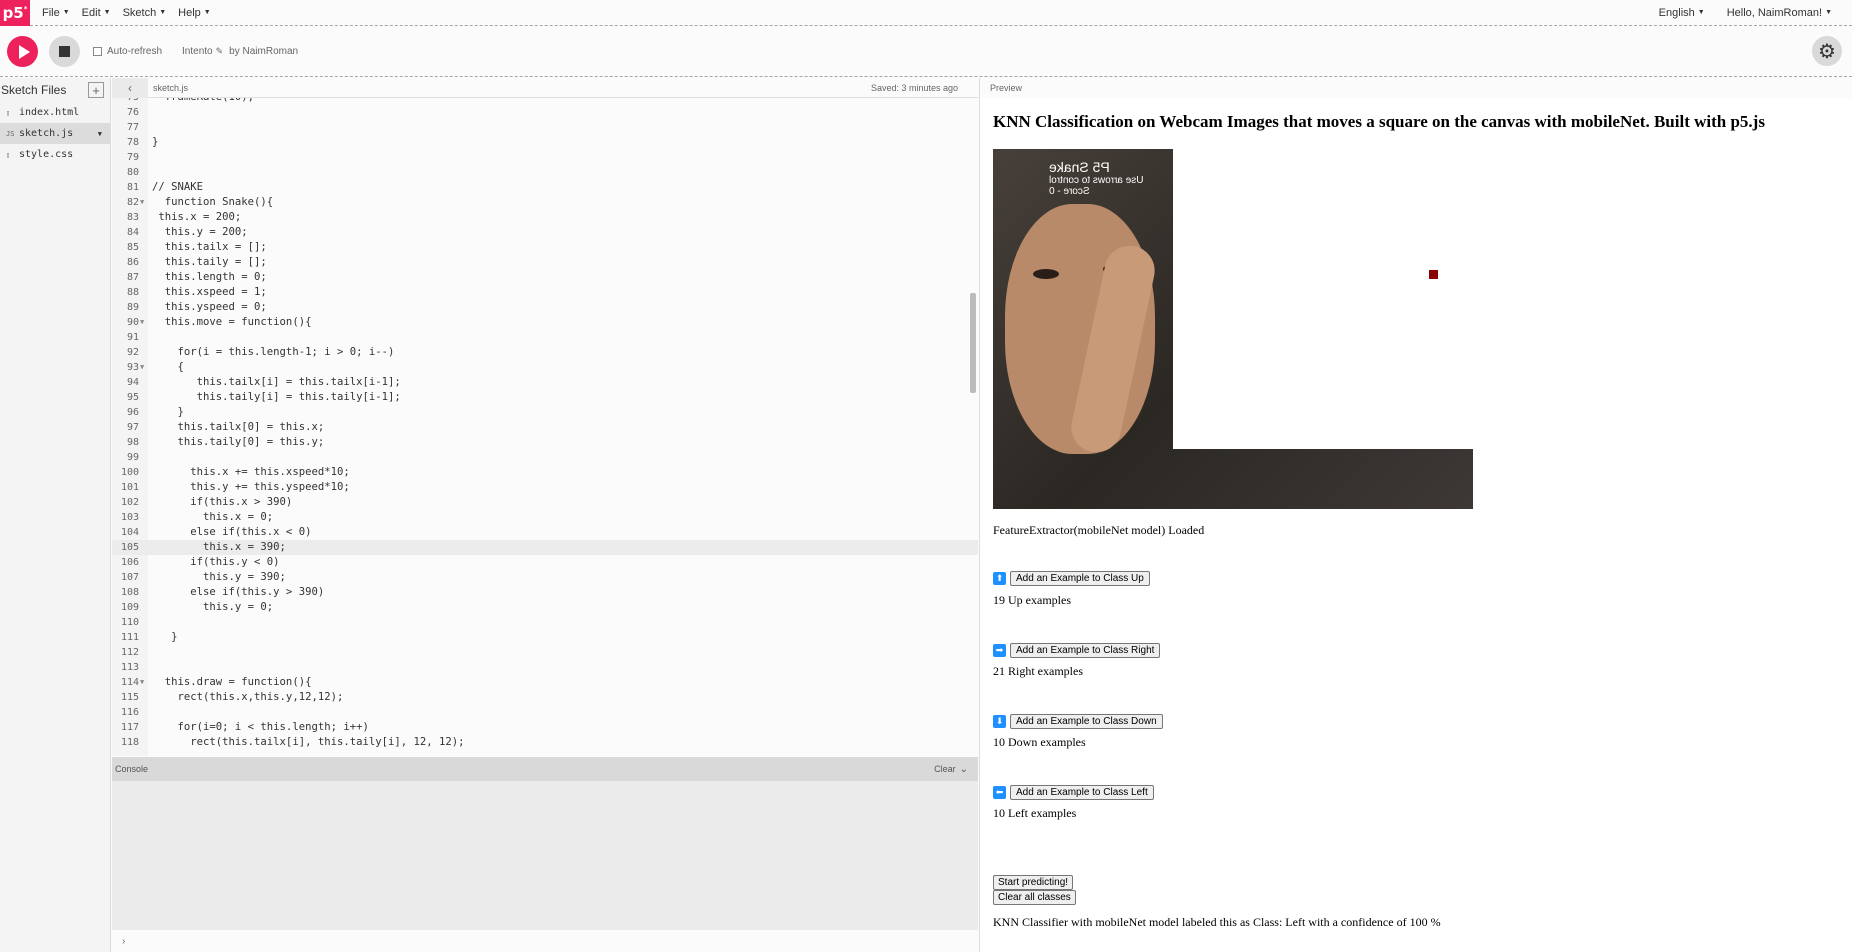  I want to click on class-left-row: ⬅ Add an Example to Class Left, so click(1073, 792).